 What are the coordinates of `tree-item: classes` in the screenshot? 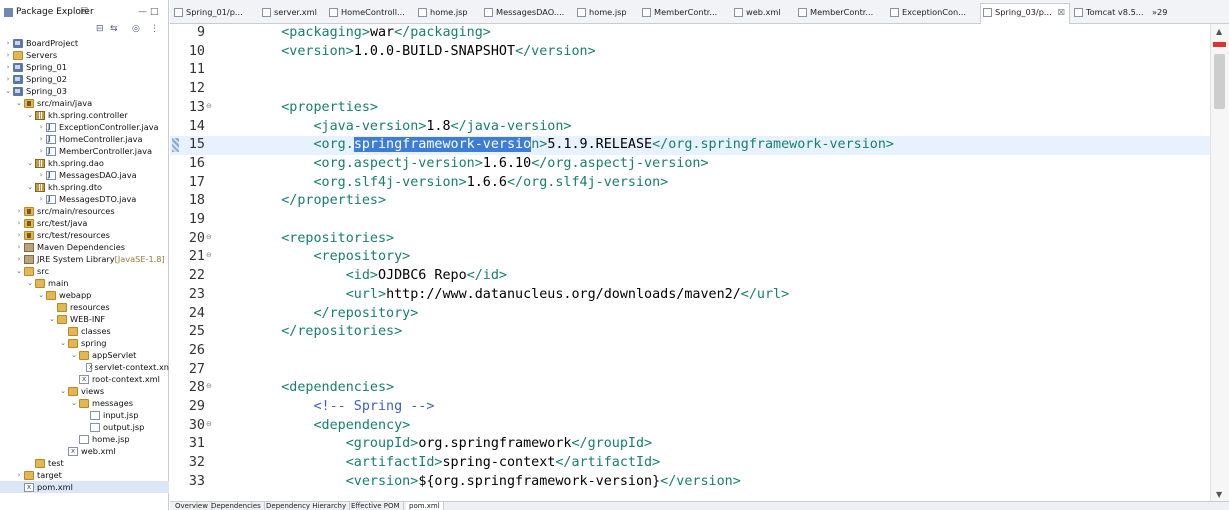 It's located at (84, 331).